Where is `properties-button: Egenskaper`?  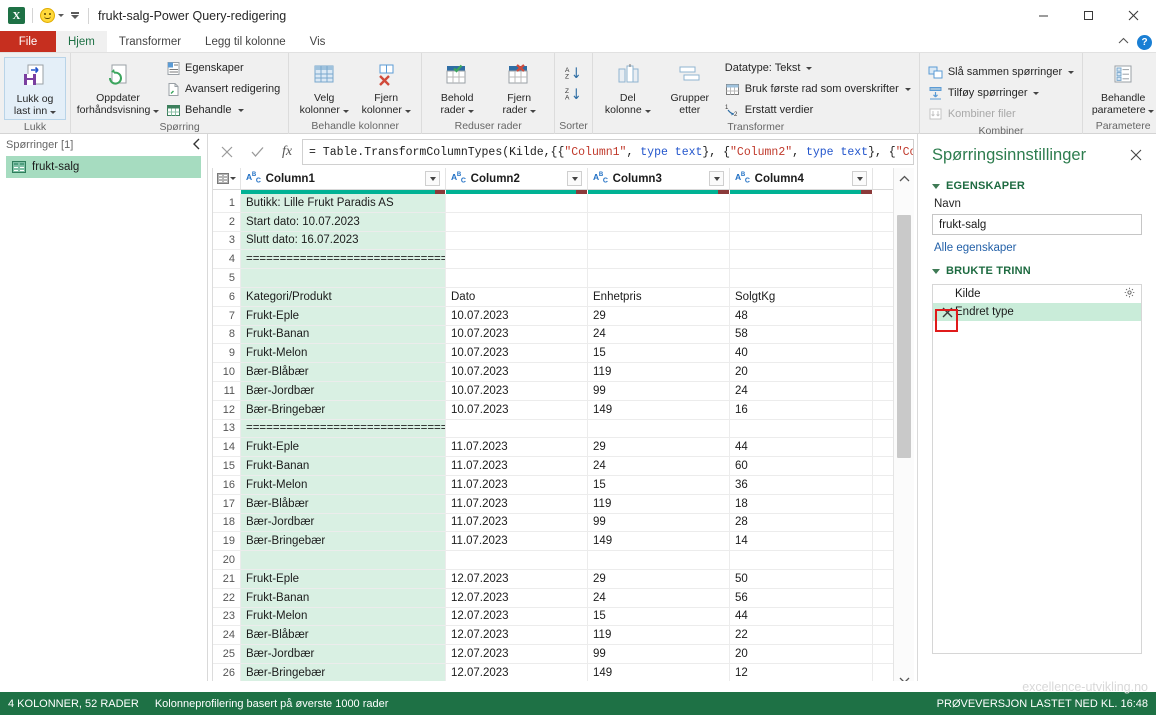
properties-button: Egenskaper is located at coordinates (222, 68).